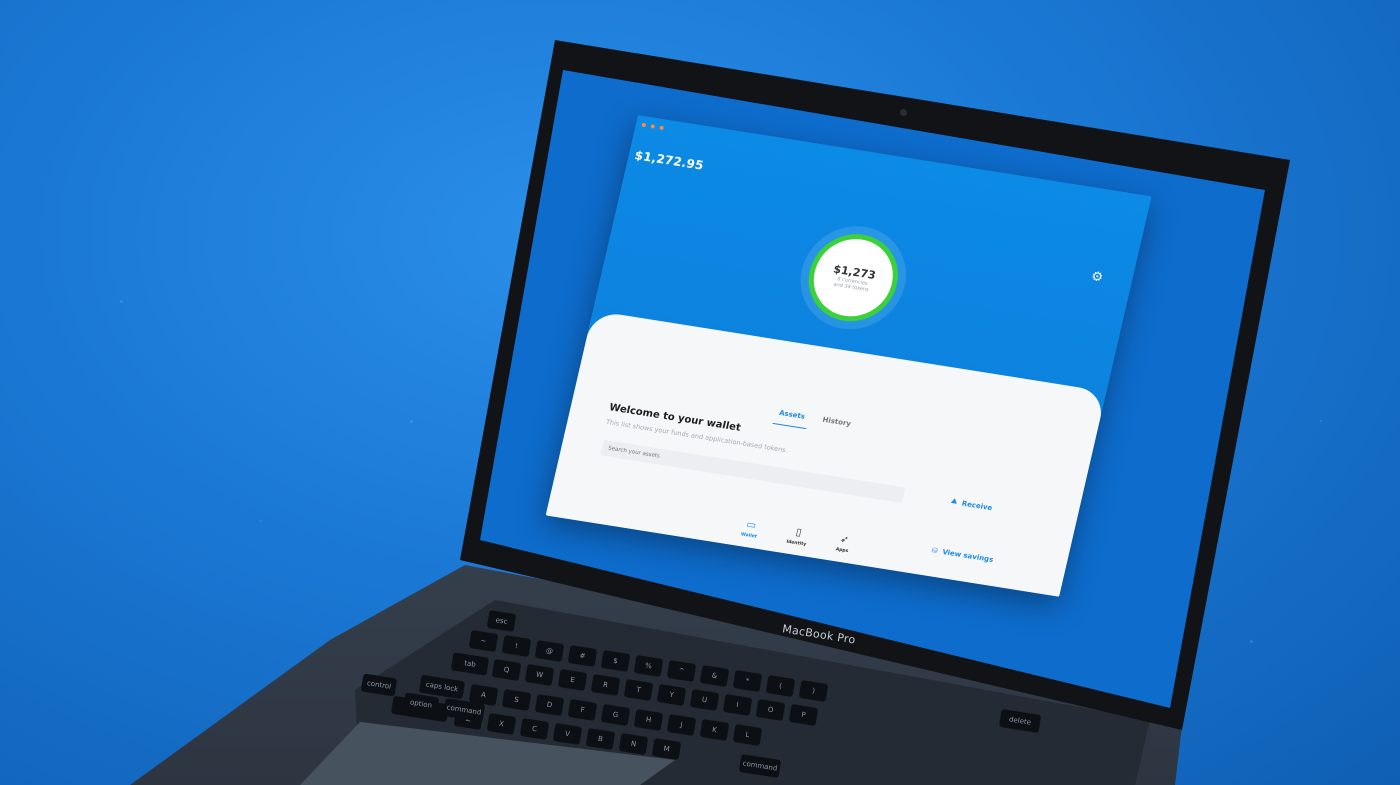 Image resolution: width=1400 pixels, height=785 pixels. Describe the element at coordinates (903, 112) in the screenshot. I see `camera` at that location.